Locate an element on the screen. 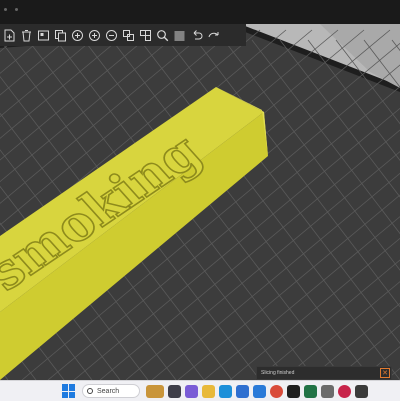 Image resolution: width=400 pixels, height=401 pixels. taskbar-apps is located at coordinates (257, 391).